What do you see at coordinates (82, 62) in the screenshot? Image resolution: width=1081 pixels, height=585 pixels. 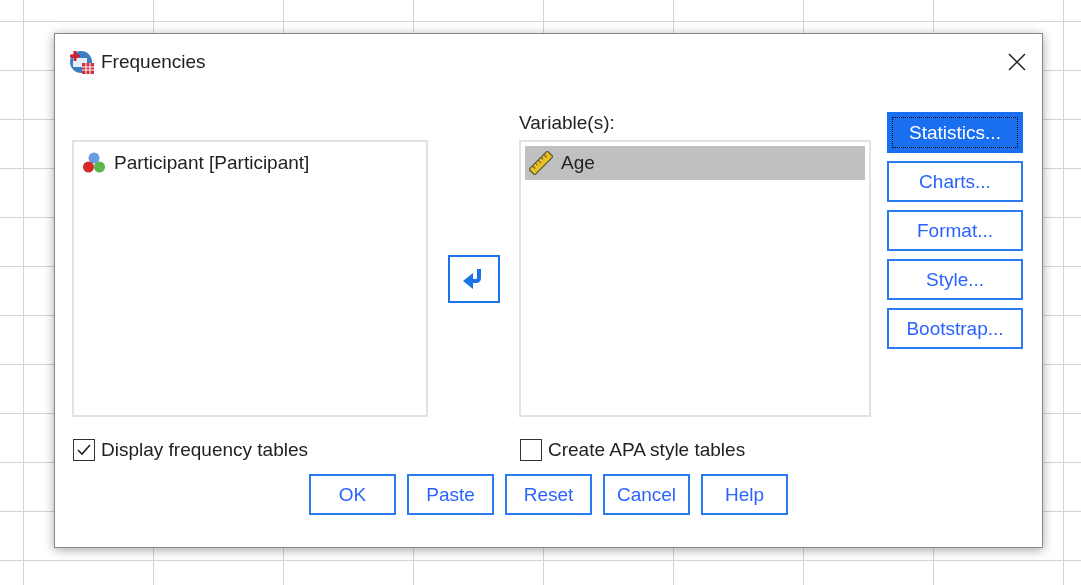 I see `app-icon` at bounding box center [82, 62].